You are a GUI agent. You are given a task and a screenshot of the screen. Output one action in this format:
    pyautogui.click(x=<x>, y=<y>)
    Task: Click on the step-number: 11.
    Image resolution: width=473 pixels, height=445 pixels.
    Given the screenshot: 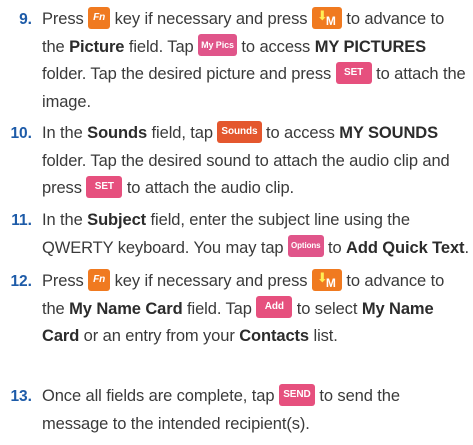 What is the action you would take?
    pyautogui.click(x=21, y=220)
    